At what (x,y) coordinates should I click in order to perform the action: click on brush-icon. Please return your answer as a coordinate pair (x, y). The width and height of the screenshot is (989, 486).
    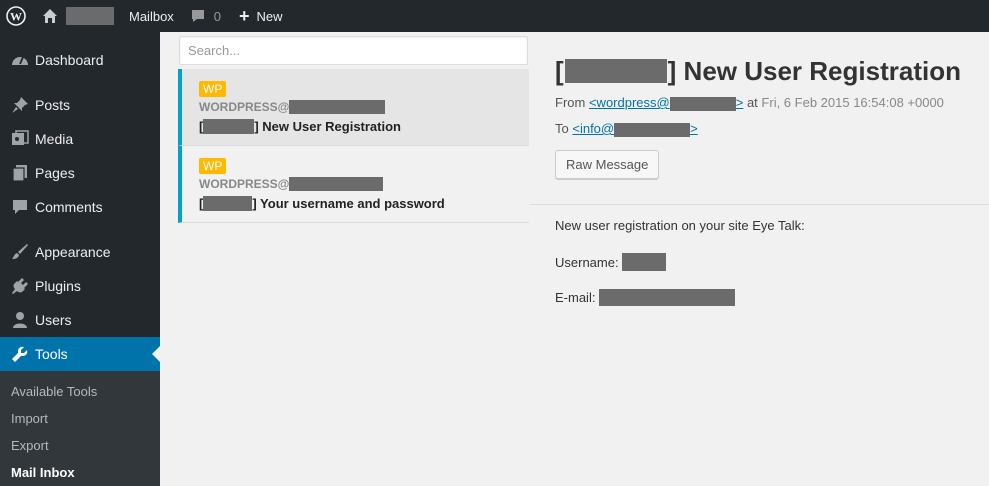
    Looking at the image, I should click on (20, 252).